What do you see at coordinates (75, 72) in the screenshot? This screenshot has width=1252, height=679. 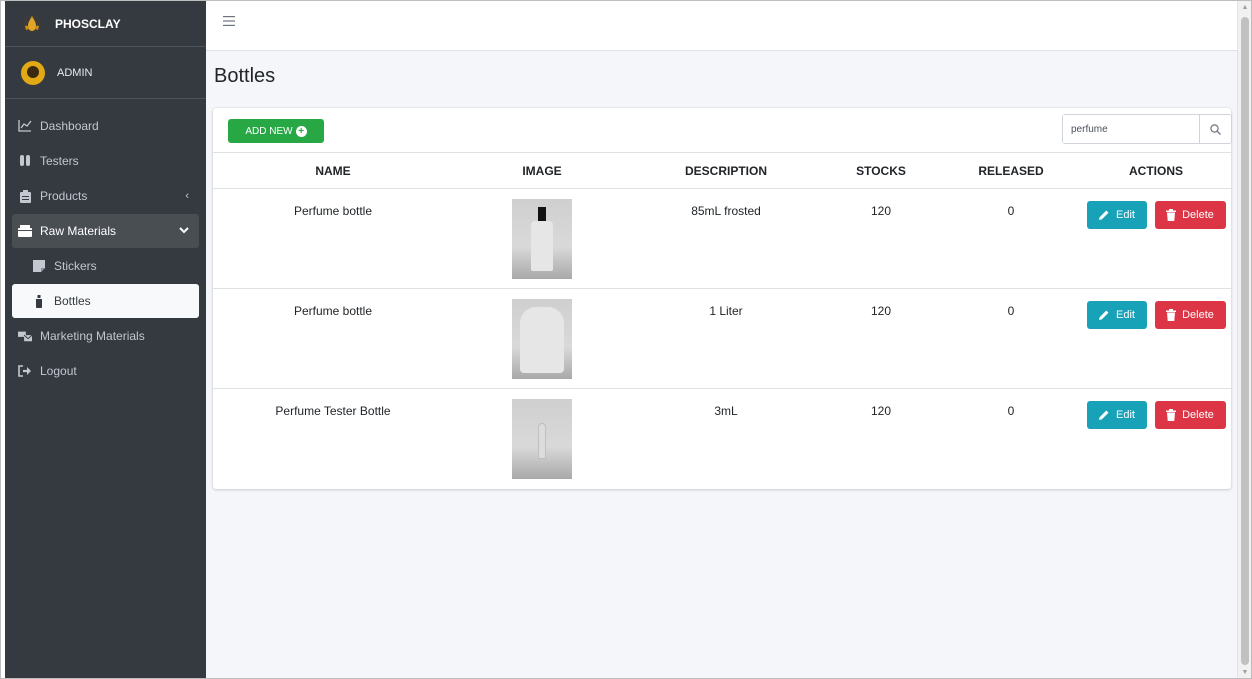 I see `user-name: ADMIN` at bounding box center [75, 72].